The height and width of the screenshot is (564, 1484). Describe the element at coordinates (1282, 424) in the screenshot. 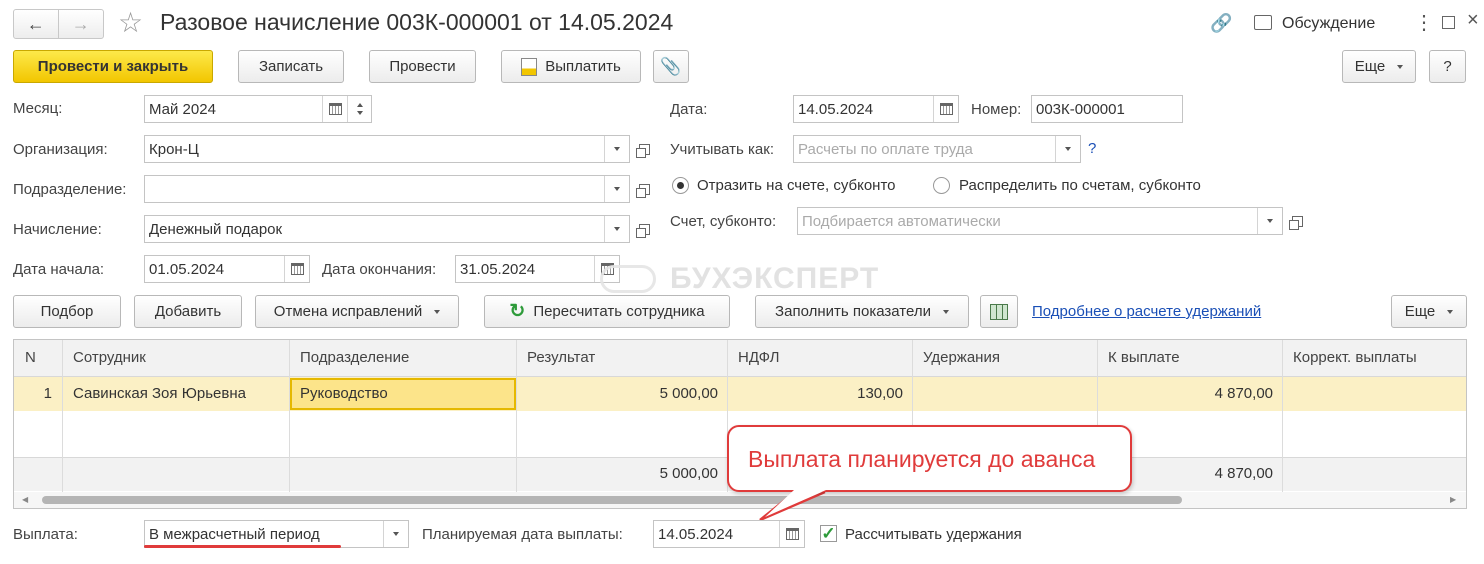

I see `column-divider` at that location.